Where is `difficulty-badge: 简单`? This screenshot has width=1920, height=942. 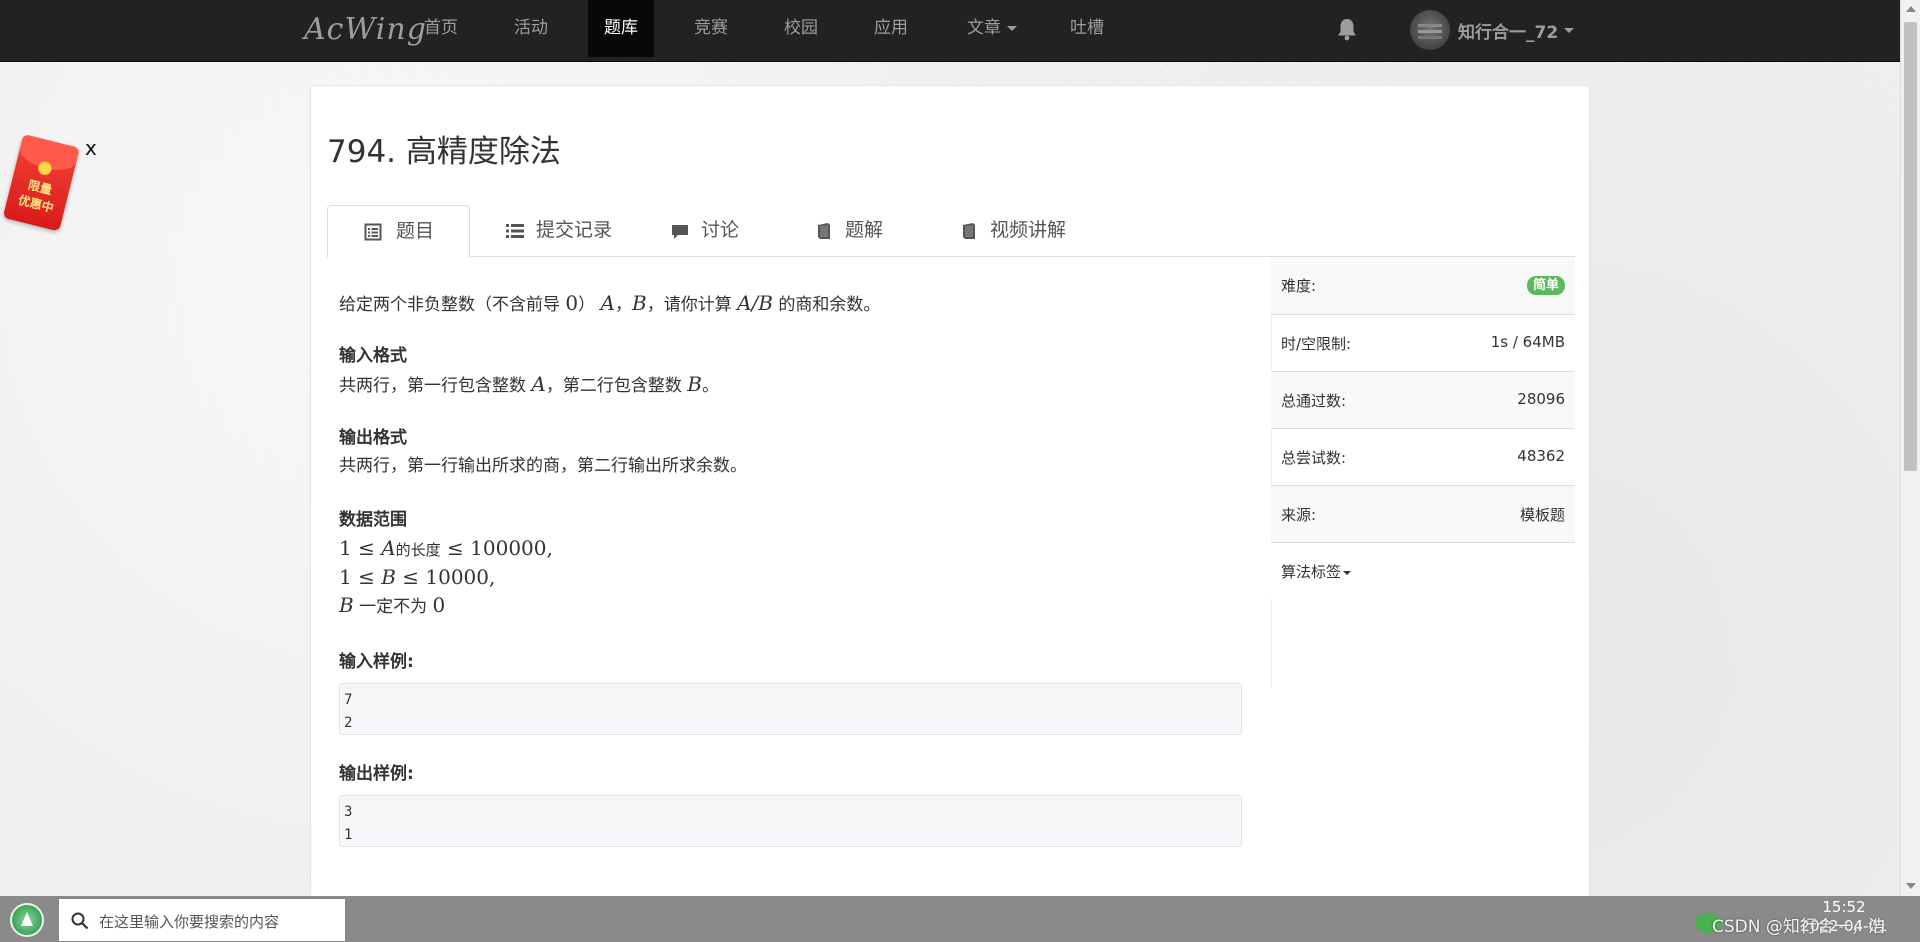 difficulty-badge: 简单 is located at coordinates (1545, 285).